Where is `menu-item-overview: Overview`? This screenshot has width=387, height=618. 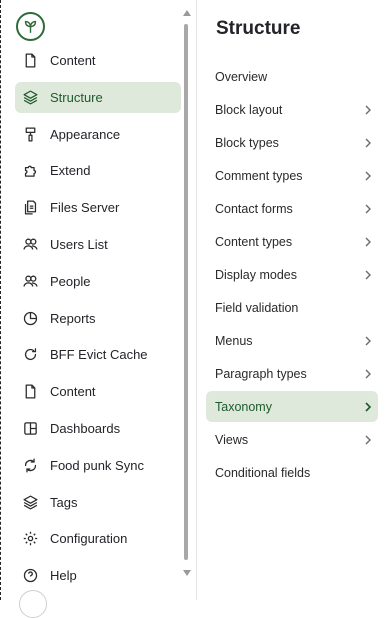
menu-item-overview: Overview is located at coordinates (292, 76).